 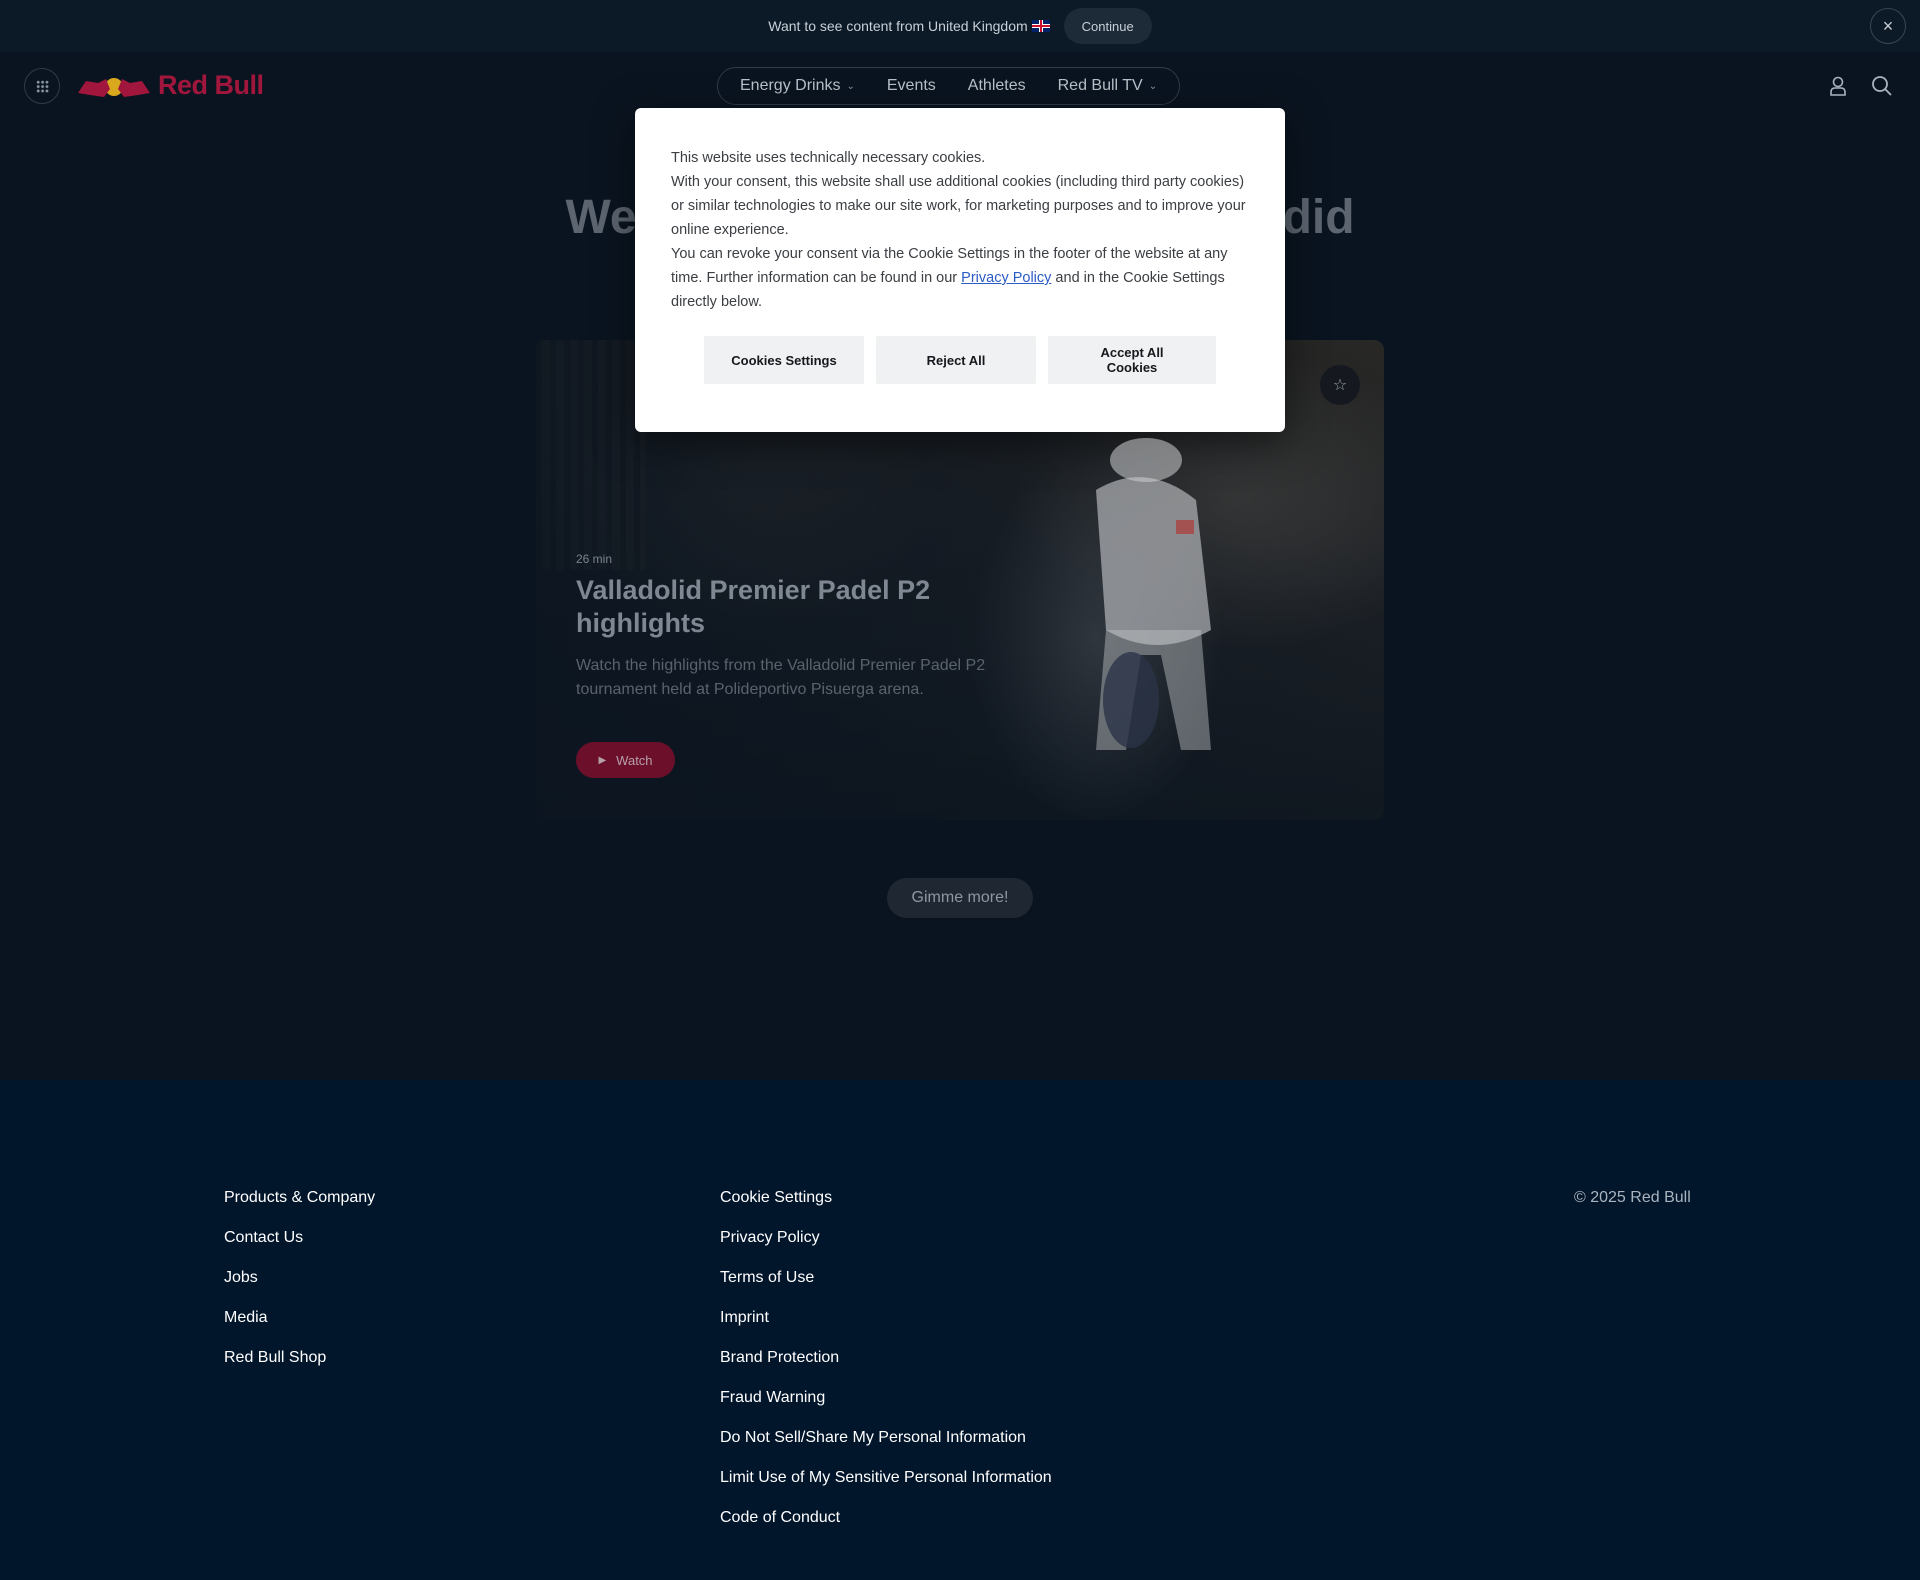 I want to click on footer-link-privacy-policy: Privacy Policy, so click(x=886, y=1245).